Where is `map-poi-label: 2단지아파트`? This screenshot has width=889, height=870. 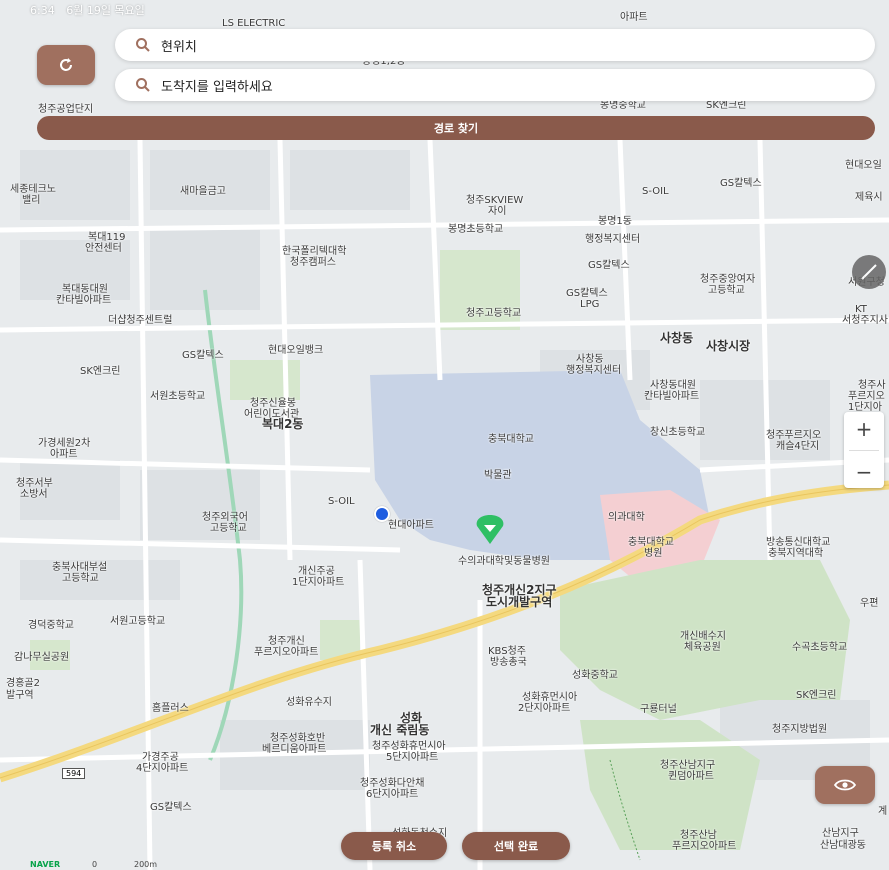
map-poi-label: 2단지아파트 is located at coordinates (544, 709).